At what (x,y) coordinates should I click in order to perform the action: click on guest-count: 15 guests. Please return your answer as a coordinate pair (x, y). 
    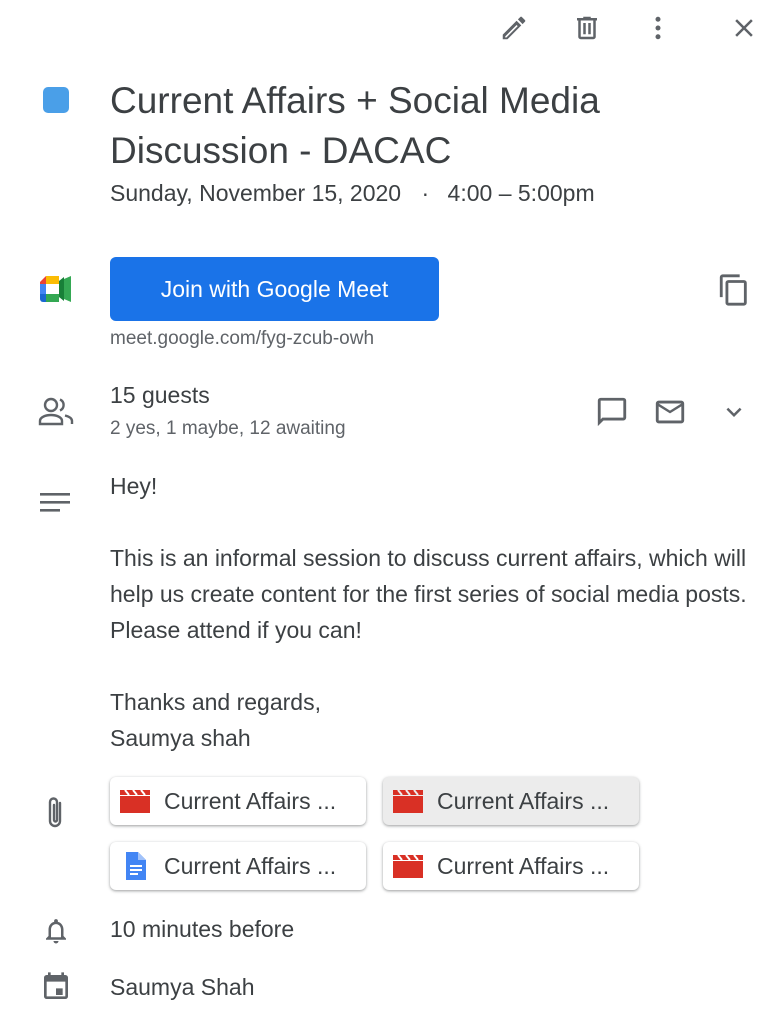
    Looking at the image, I should click on (160, 395).